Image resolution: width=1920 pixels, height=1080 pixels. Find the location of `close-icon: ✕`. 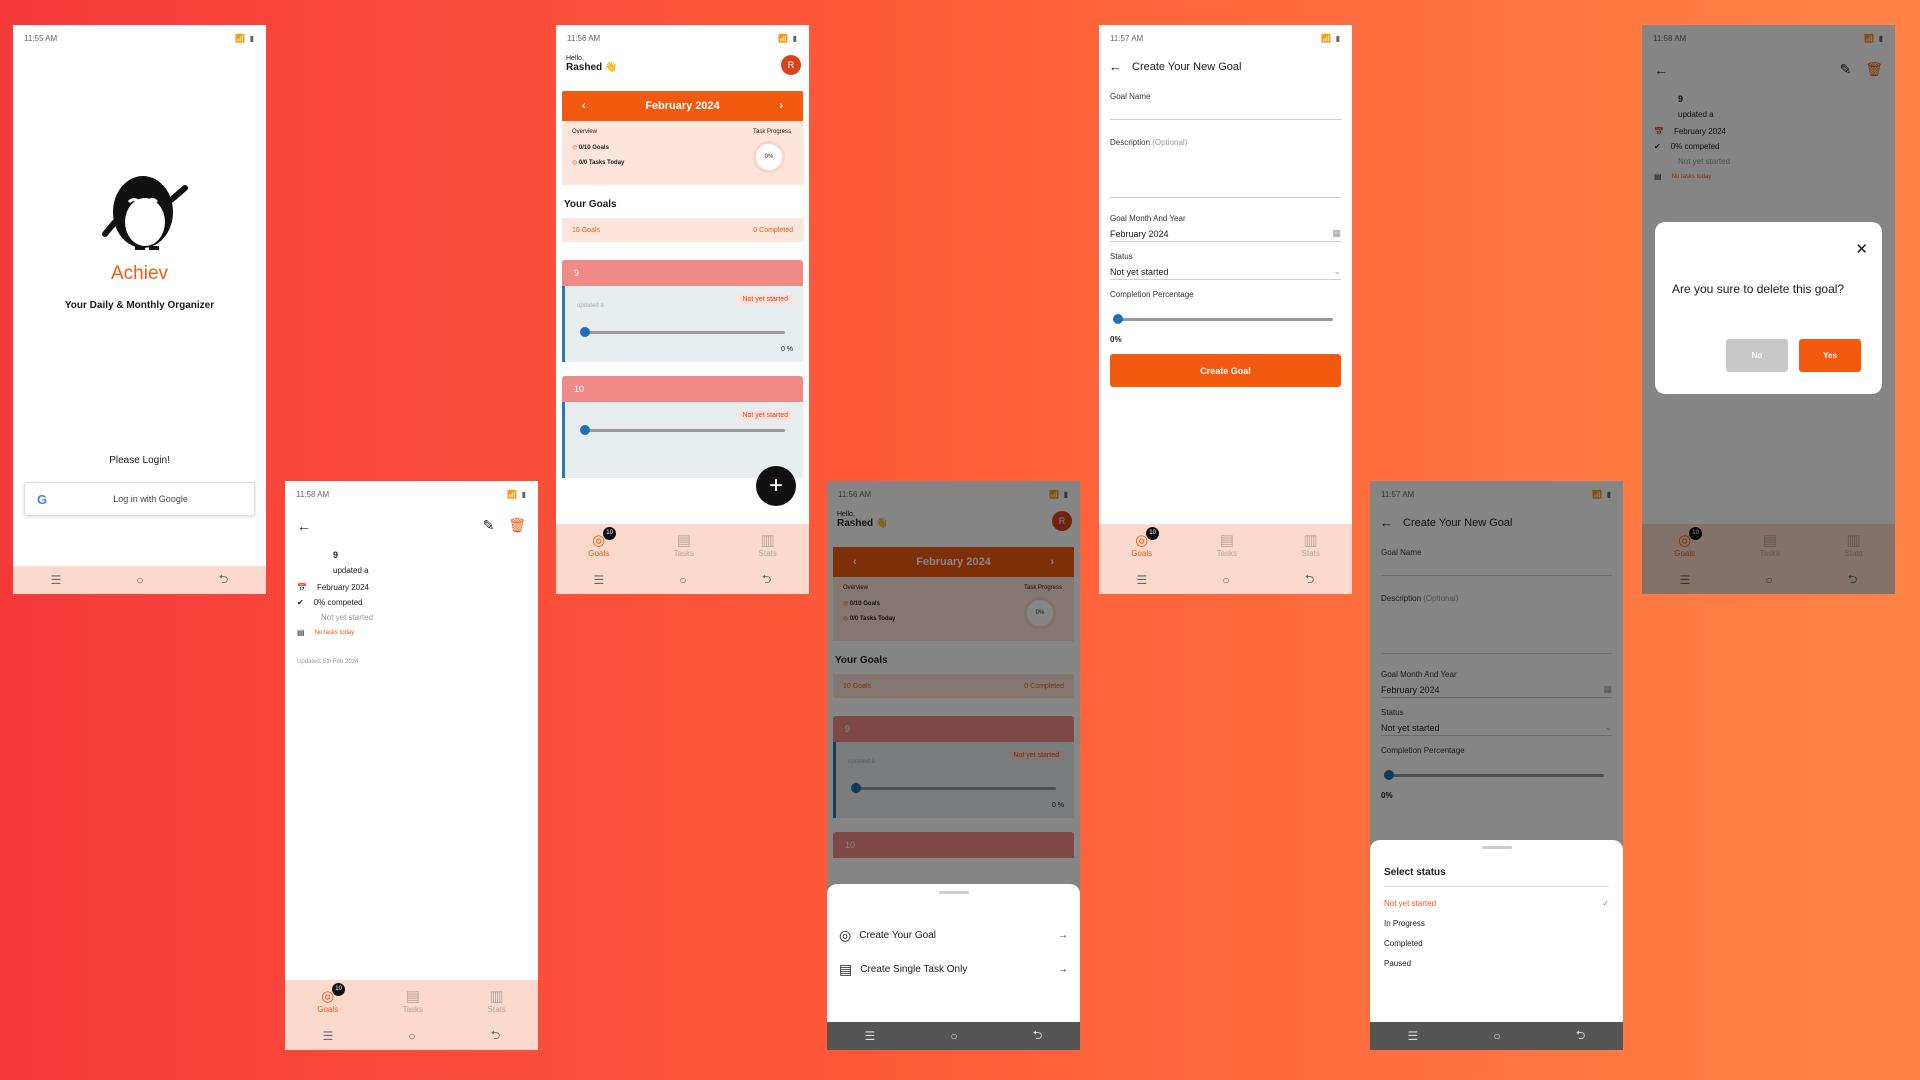

close-icon: ✕ is located at coordinates (1861, 249).